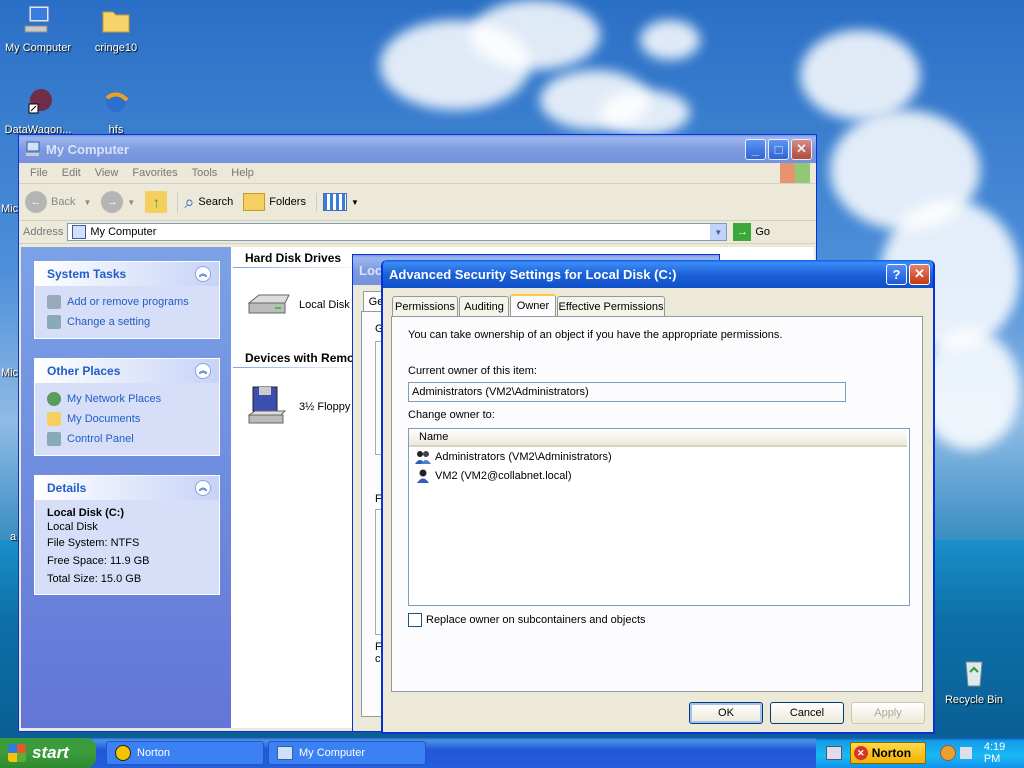  Describe the element at coordinates (347, 753) in the screenshot. I see `taskbar-item-my-computer: My Computer` at that location.